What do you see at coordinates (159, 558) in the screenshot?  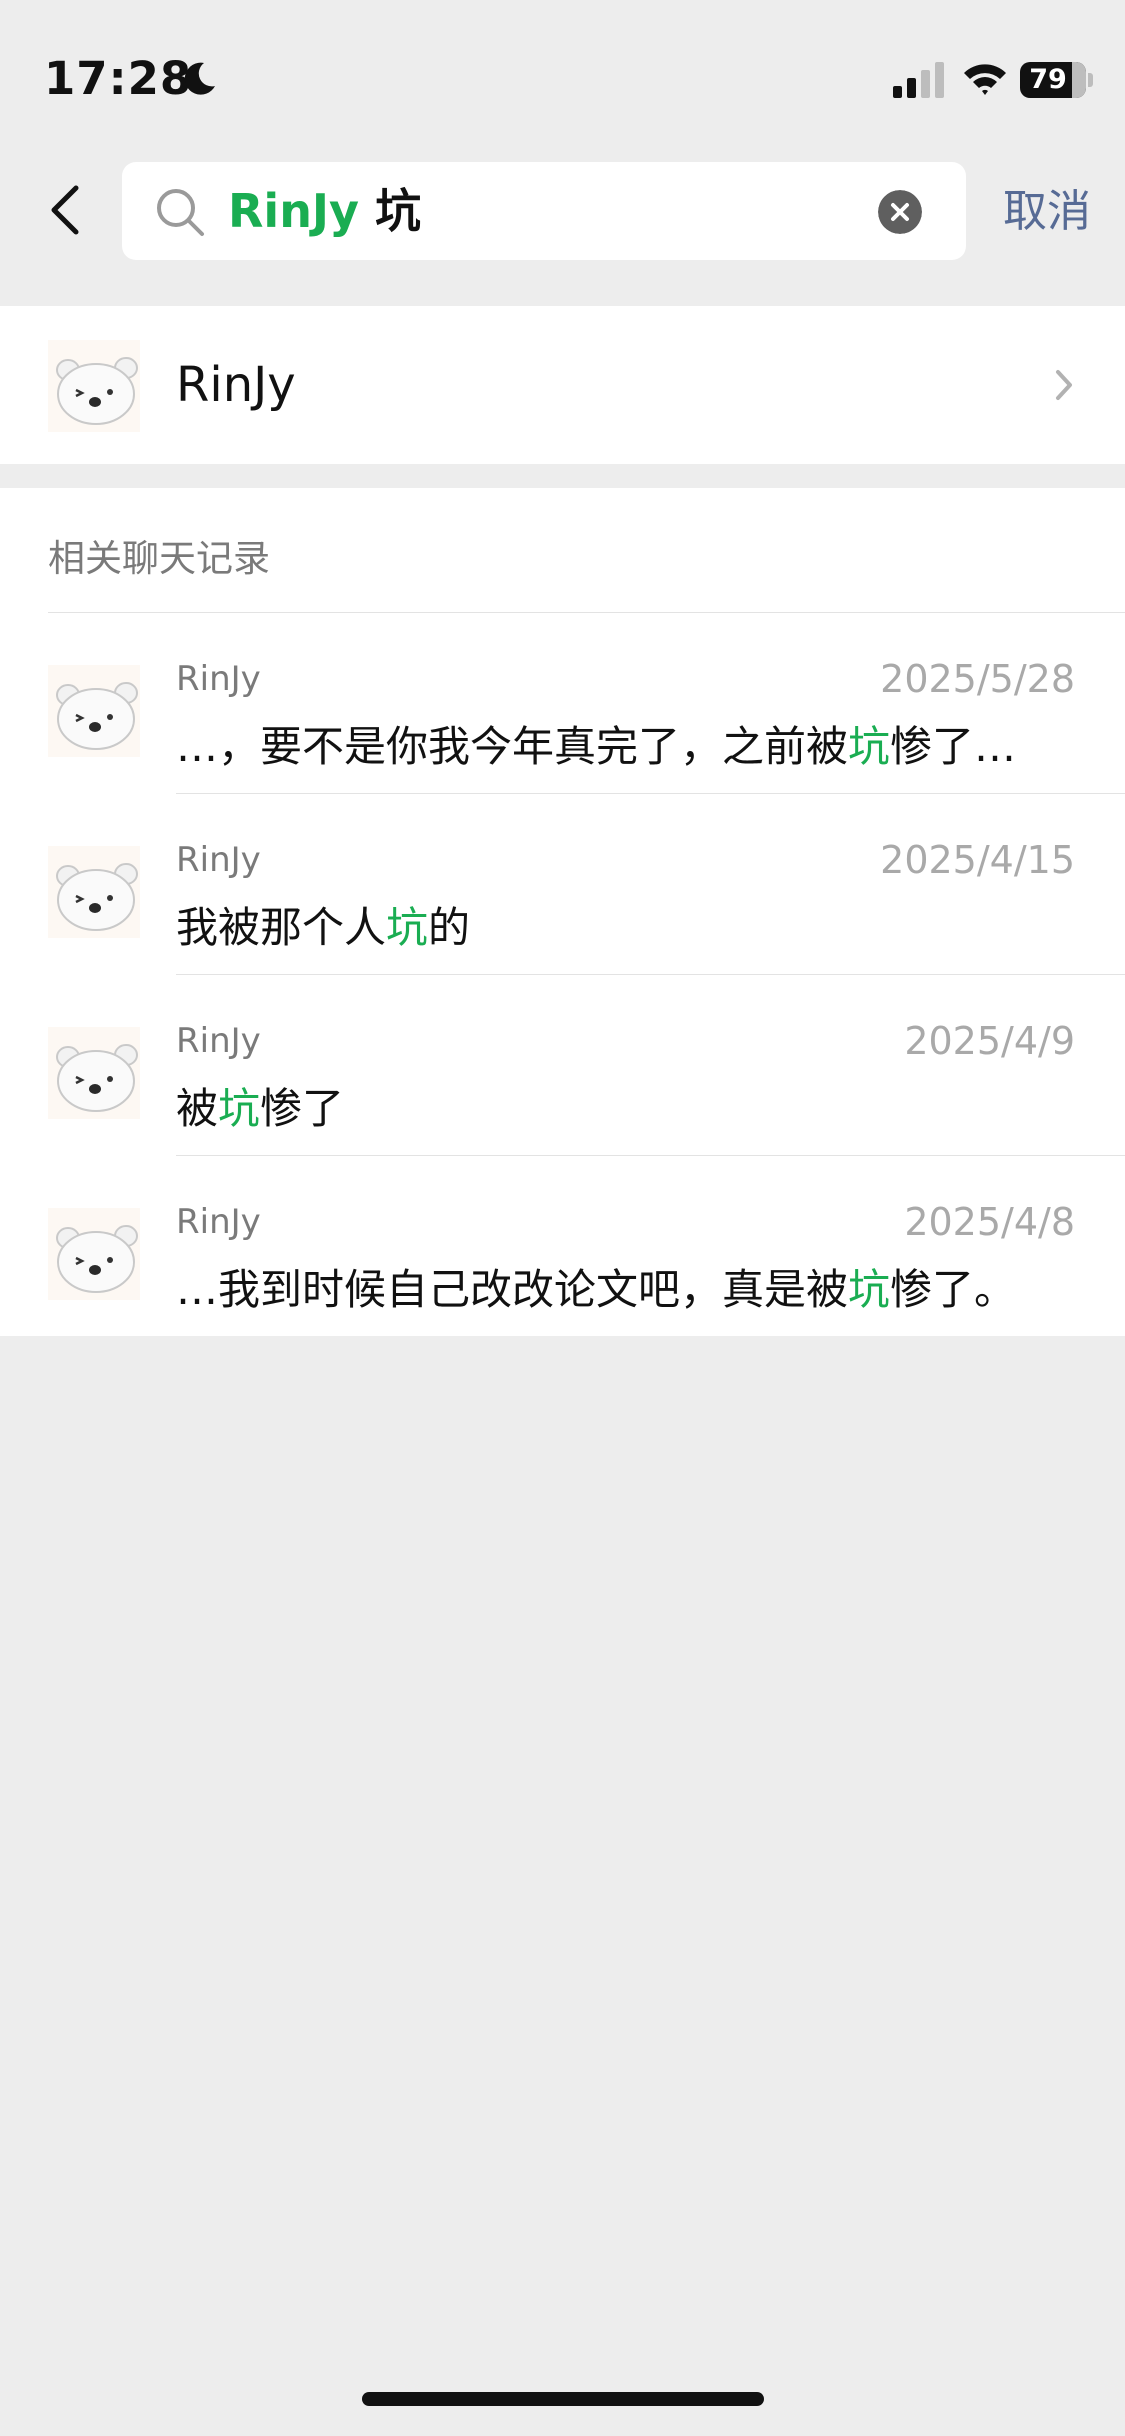 I see `section-title: 相关聊天记录` at bounding box center [159, 558].